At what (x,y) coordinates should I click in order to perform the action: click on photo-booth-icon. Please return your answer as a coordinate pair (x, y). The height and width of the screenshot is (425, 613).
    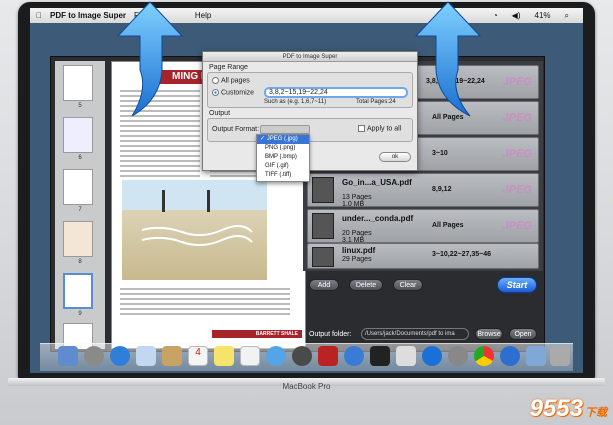
    Looking at the image, I should click on (302, 356).